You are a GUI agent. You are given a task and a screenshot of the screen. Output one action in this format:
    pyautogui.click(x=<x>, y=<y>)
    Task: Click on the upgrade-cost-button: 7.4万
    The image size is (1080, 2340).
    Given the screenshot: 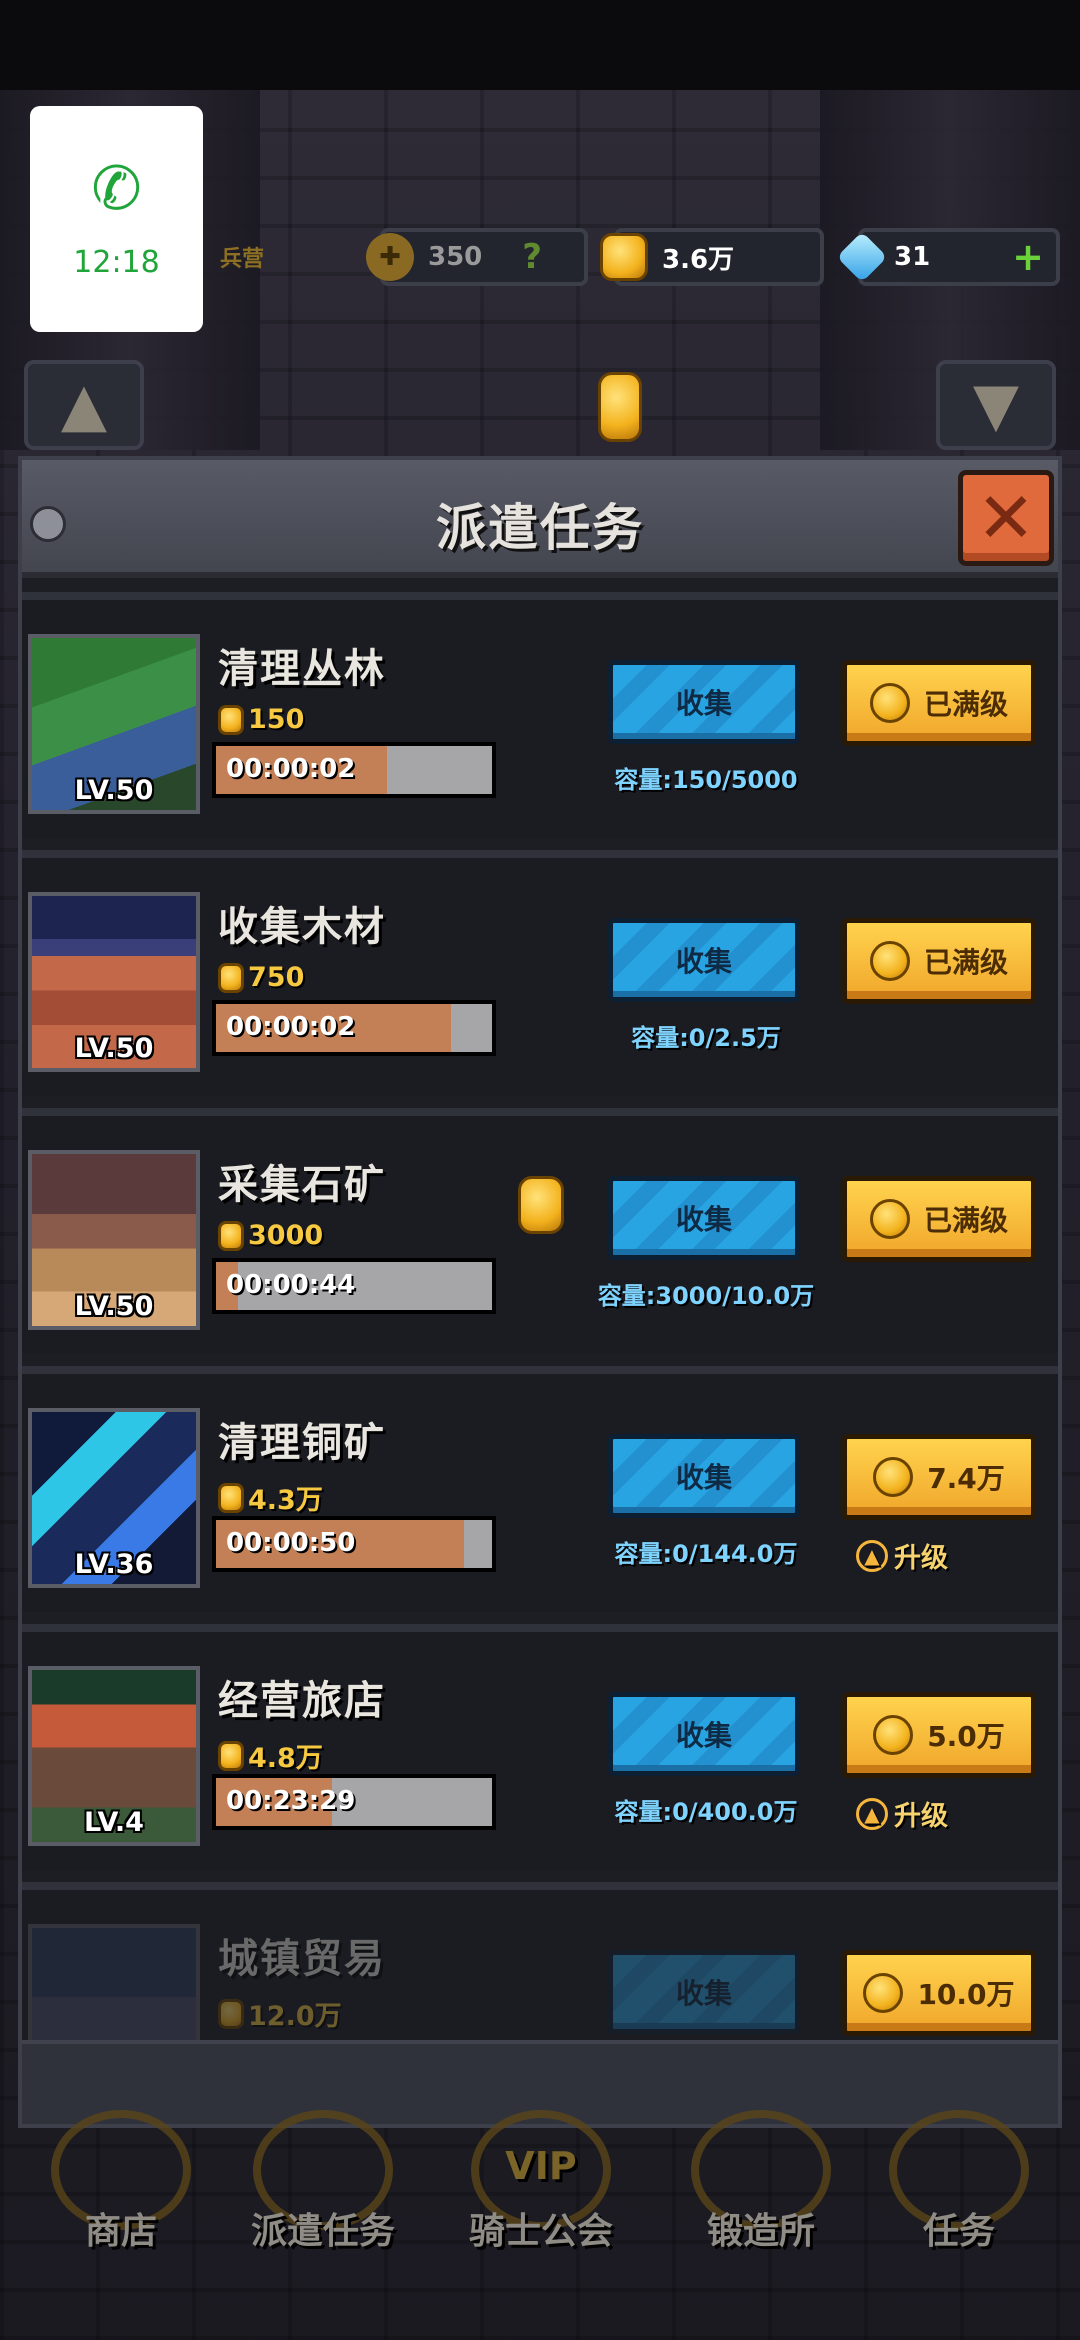 What is the action you would take?
    pyautogui.click(x=939, y=1477)
    